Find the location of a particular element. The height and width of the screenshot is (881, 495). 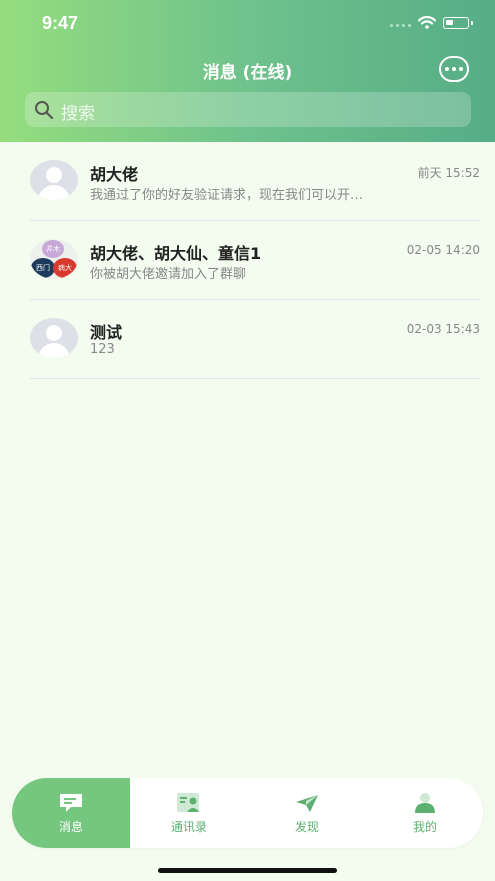

group-member-avatar: 病大 is located at coordinates (65, 268).